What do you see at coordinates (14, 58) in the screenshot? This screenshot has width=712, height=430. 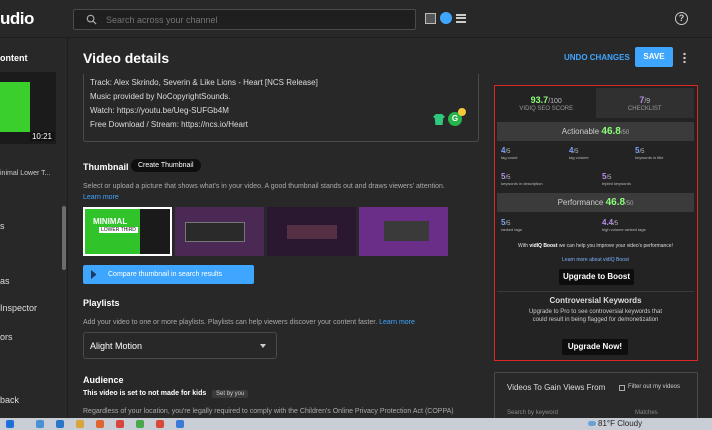 I see `sidebar-title: ontent` at bounding box center [14, 58].